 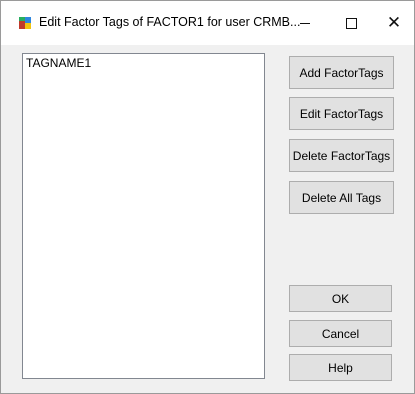 I want to click on close-button: ✕, so click(x=394, y=23).